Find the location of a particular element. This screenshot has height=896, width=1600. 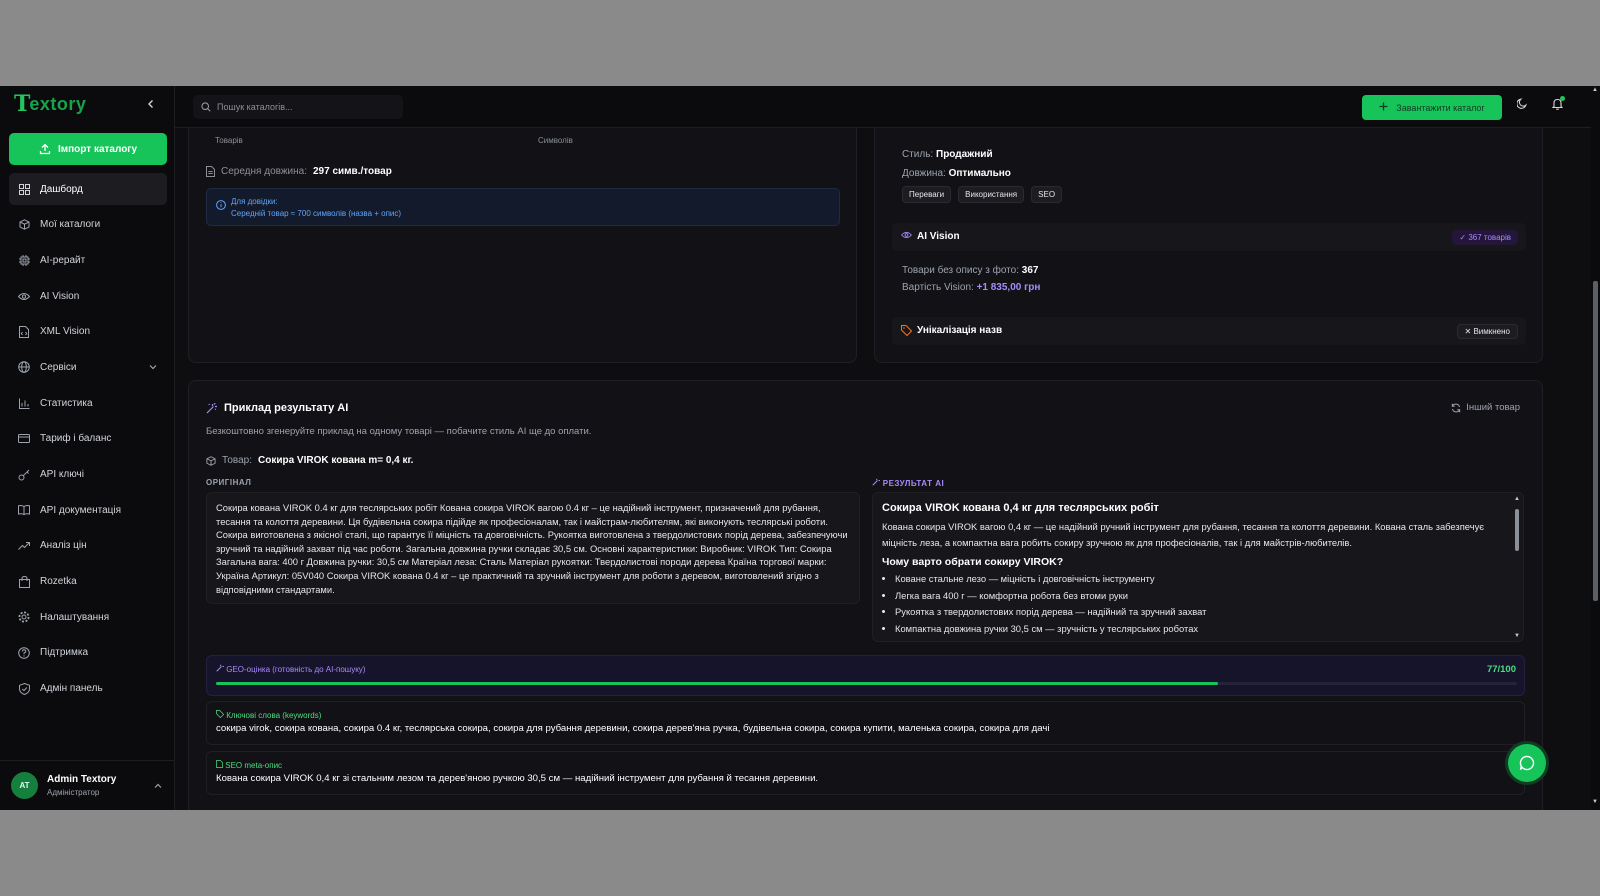

unique-names-title: Унікалізація назв is located at coordinates (960, 330).